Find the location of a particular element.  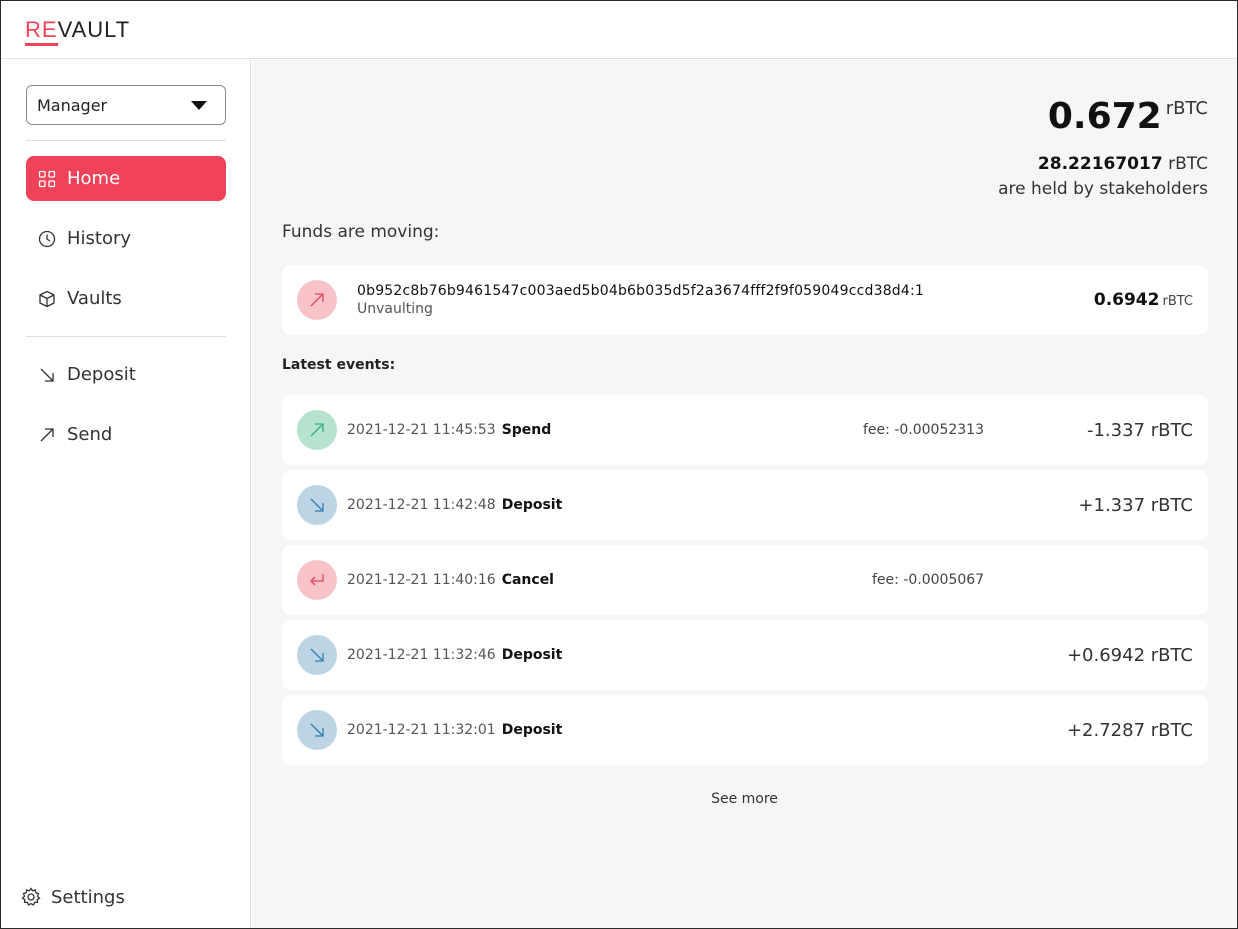

latest-events-title: Latest events: is located at coordinates (339, 365).